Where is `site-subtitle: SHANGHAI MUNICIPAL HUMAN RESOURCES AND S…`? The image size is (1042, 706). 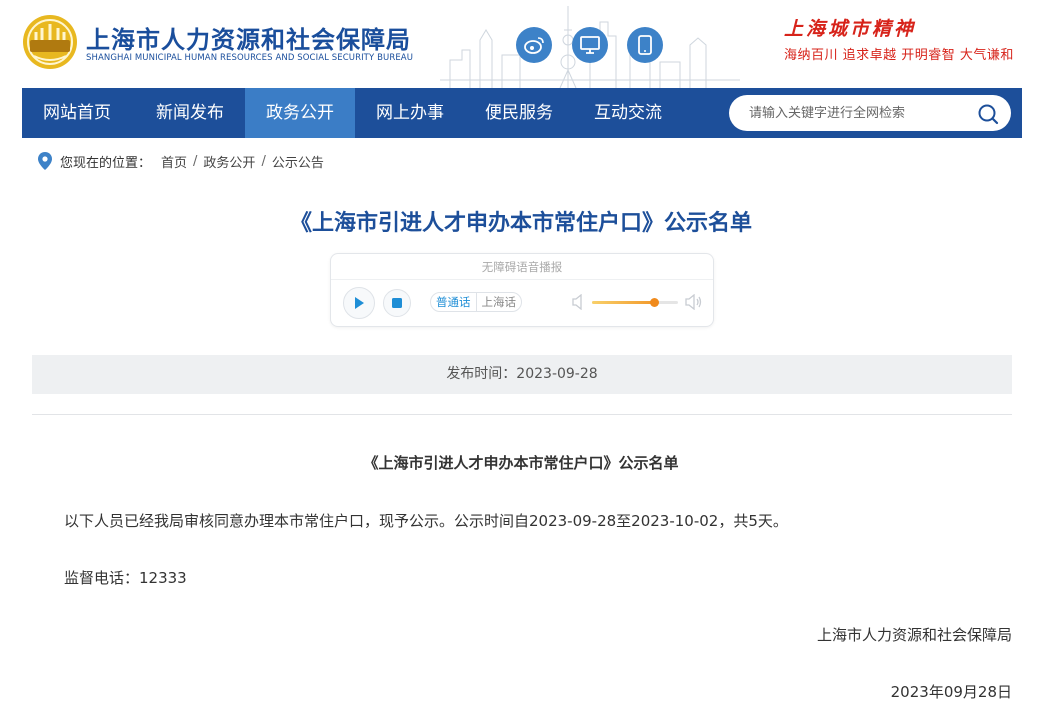
site-subtitle: SHANGHAI MUNICIPAL HUMAN RESOURCES AND S… is located at coordinates (250, 58).